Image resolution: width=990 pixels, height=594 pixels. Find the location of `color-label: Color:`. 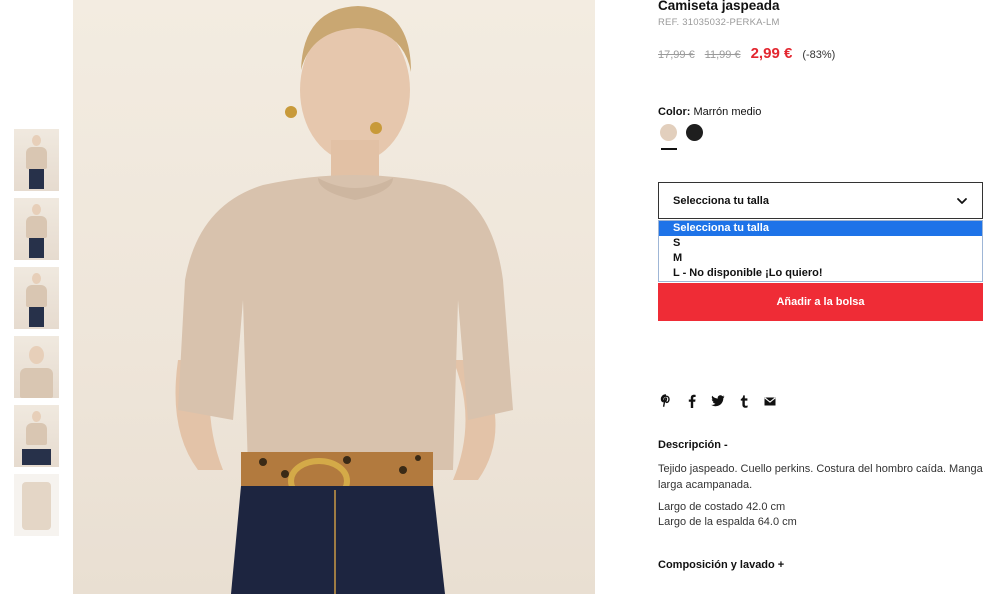

color-label: Color: is located at coordinates (674, 112).